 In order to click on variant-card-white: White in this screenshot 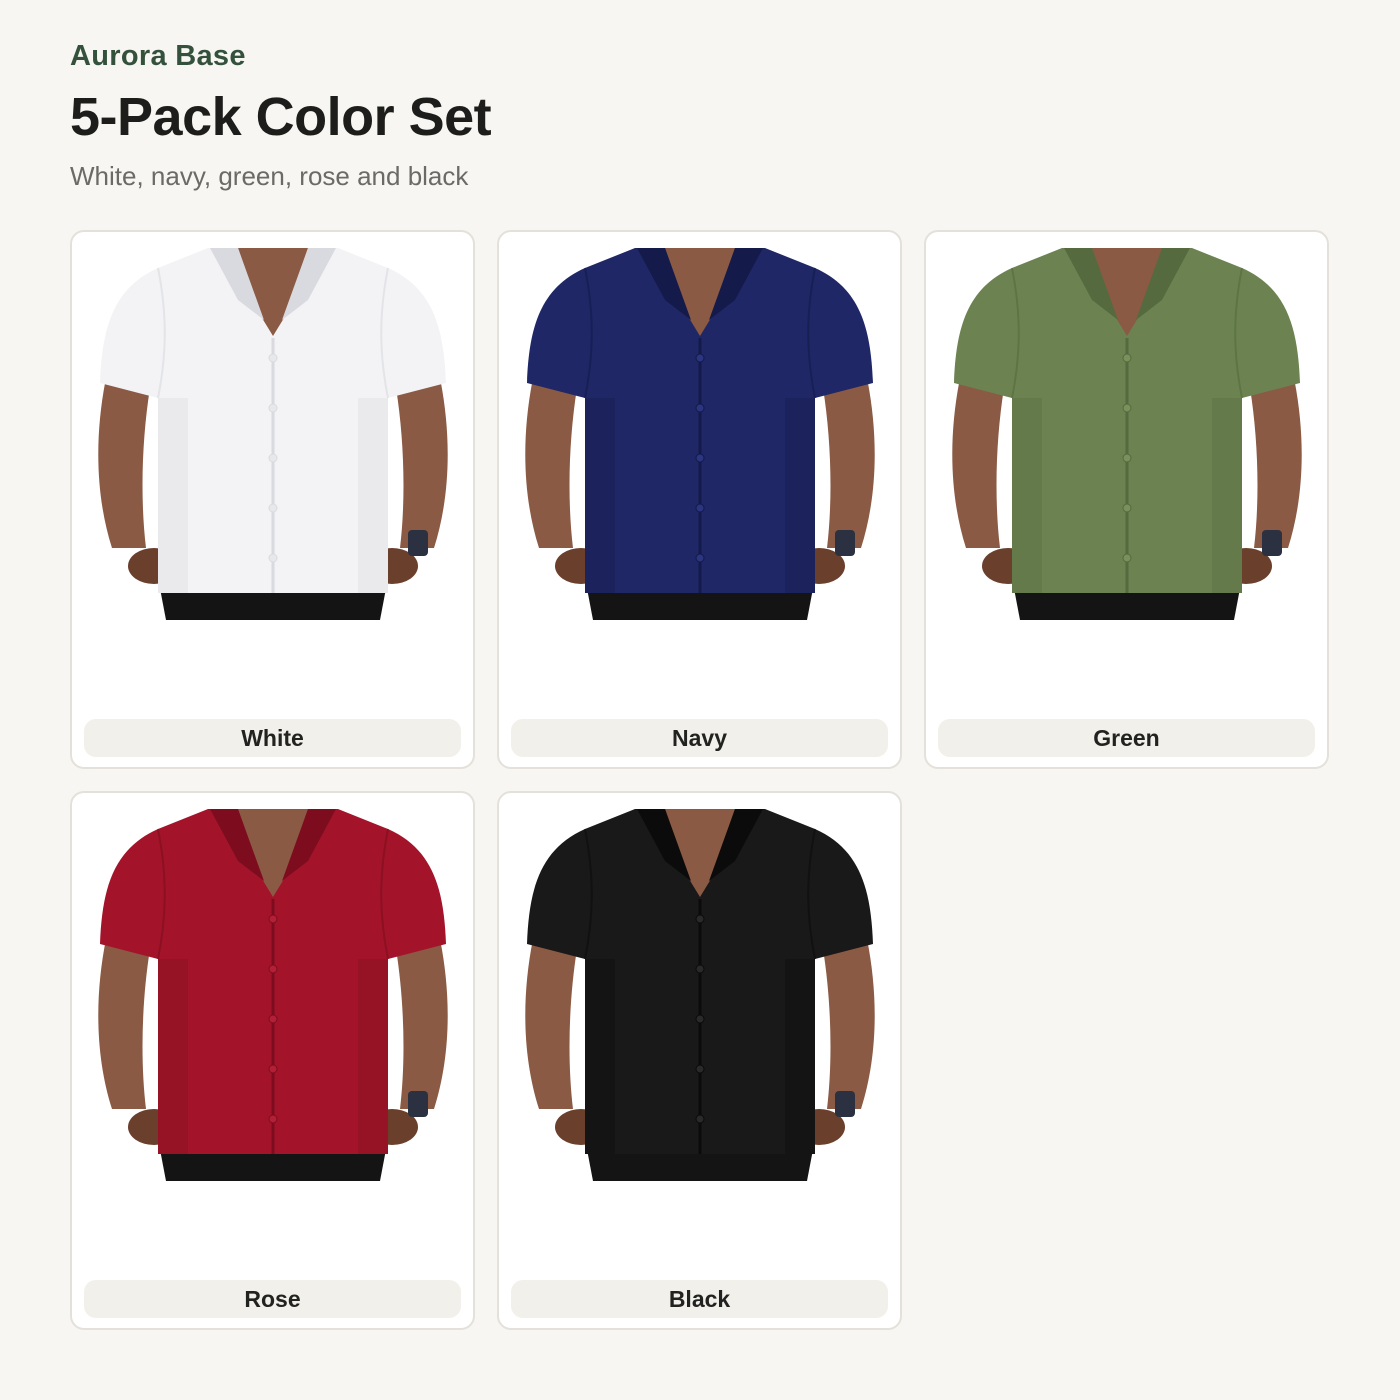, I will do `click(272, 499)`.